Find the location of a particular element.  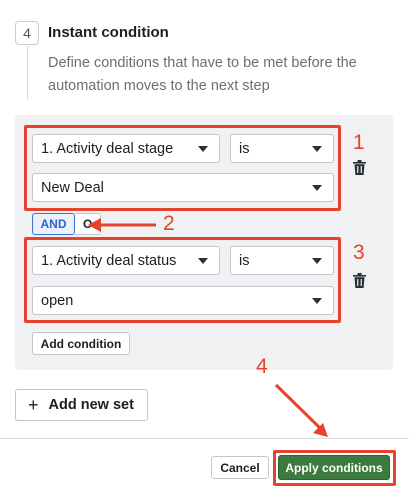

cancel-button: Cancel is located at coordinates (240, 467).